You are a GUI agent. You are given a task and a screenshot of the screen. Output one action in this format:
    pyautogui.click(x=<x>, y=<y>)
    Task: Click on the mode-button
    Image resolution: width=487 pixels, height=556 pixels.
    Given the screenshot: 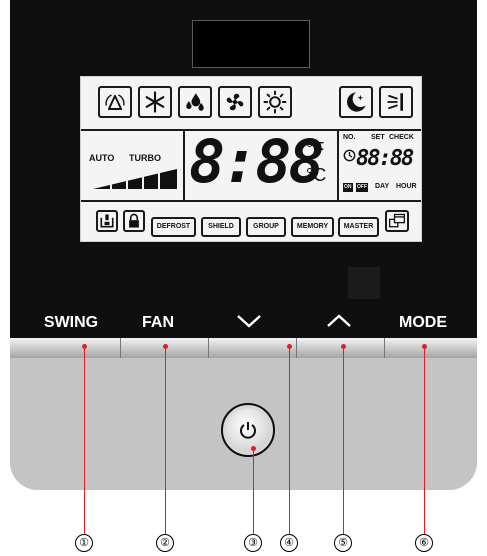 What is the action you would take?
    pyautogui.click(x=427, y=348)
    